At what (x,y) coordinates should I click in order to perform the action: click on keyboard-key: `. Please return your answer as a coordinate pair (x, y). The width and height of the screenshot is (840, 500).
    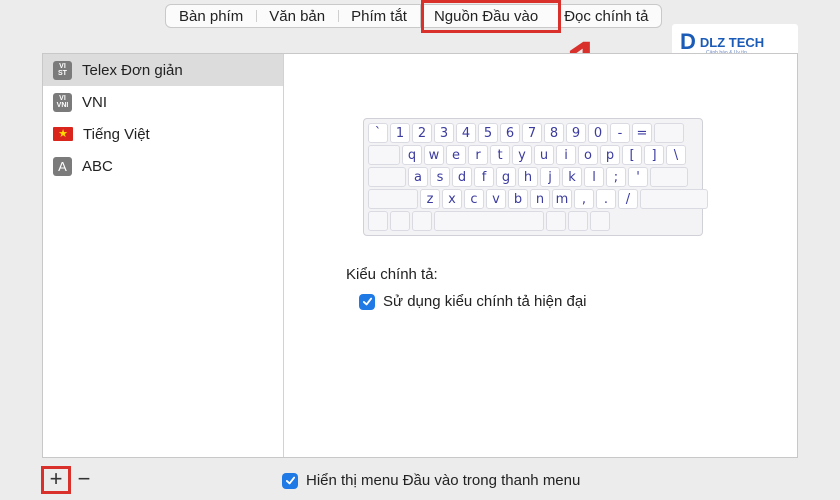
    Looking at the image, I should click on (378, 133).